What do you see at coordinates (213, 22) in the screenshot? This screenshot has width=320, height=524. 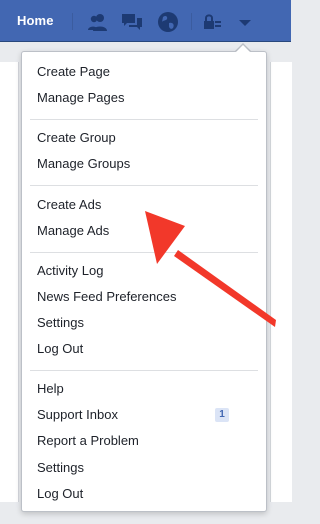 I see `privacy-lock-icon` at bounding box center [213, 22].